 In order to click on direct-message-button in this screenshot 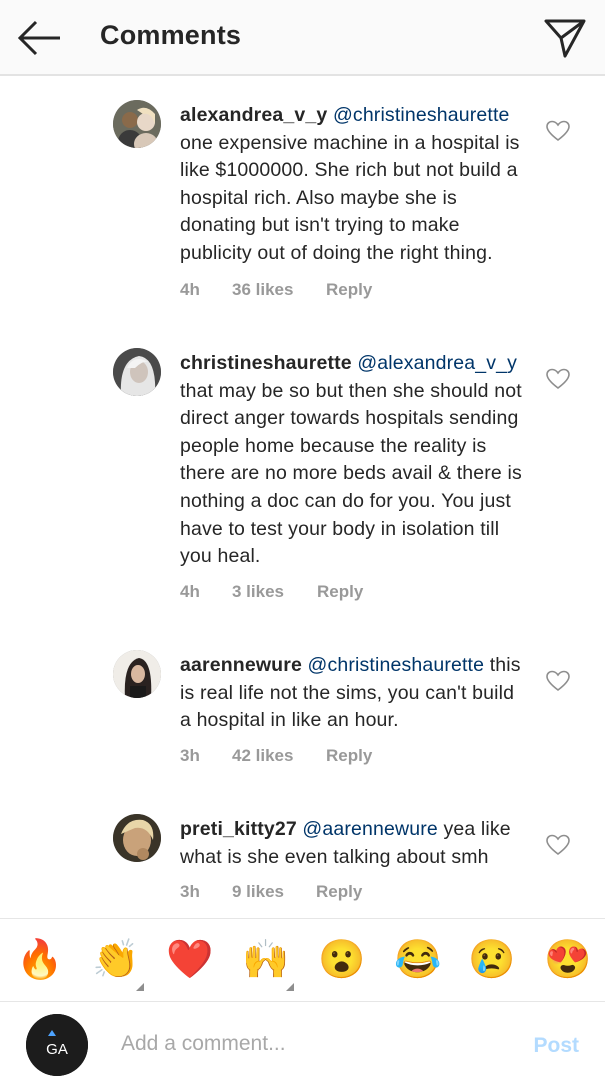, I will do `click(565, 38)`.